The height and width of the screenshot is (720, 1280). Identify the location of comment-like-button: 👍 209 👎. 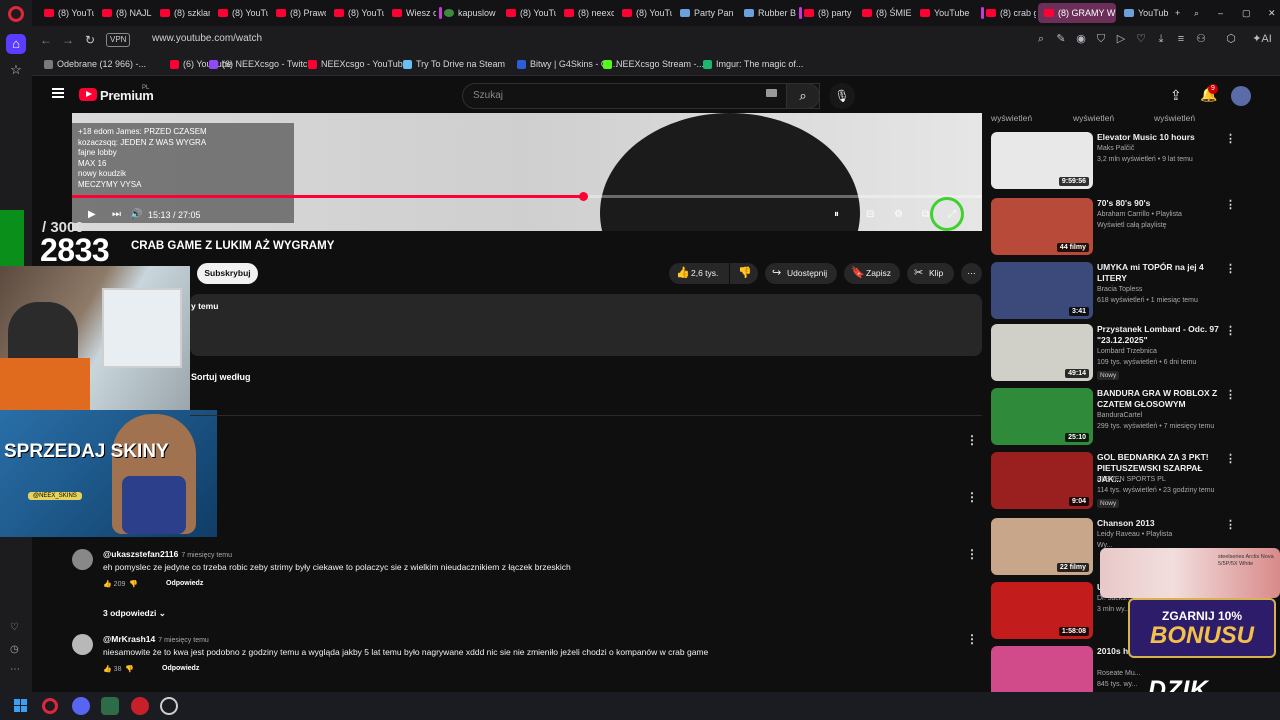
(120, 584).